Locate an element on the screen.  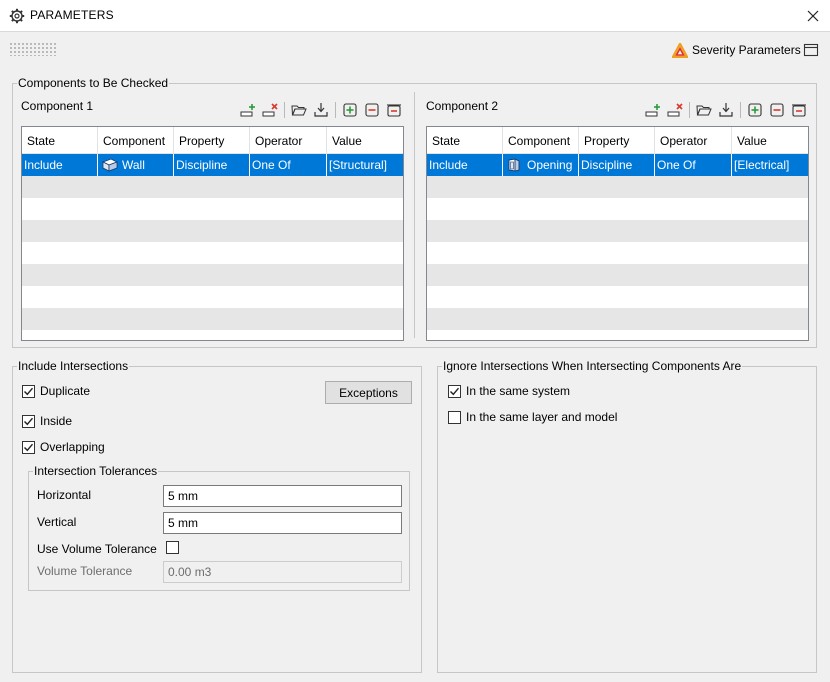
wall-icon is located at coordinates (110, 165).